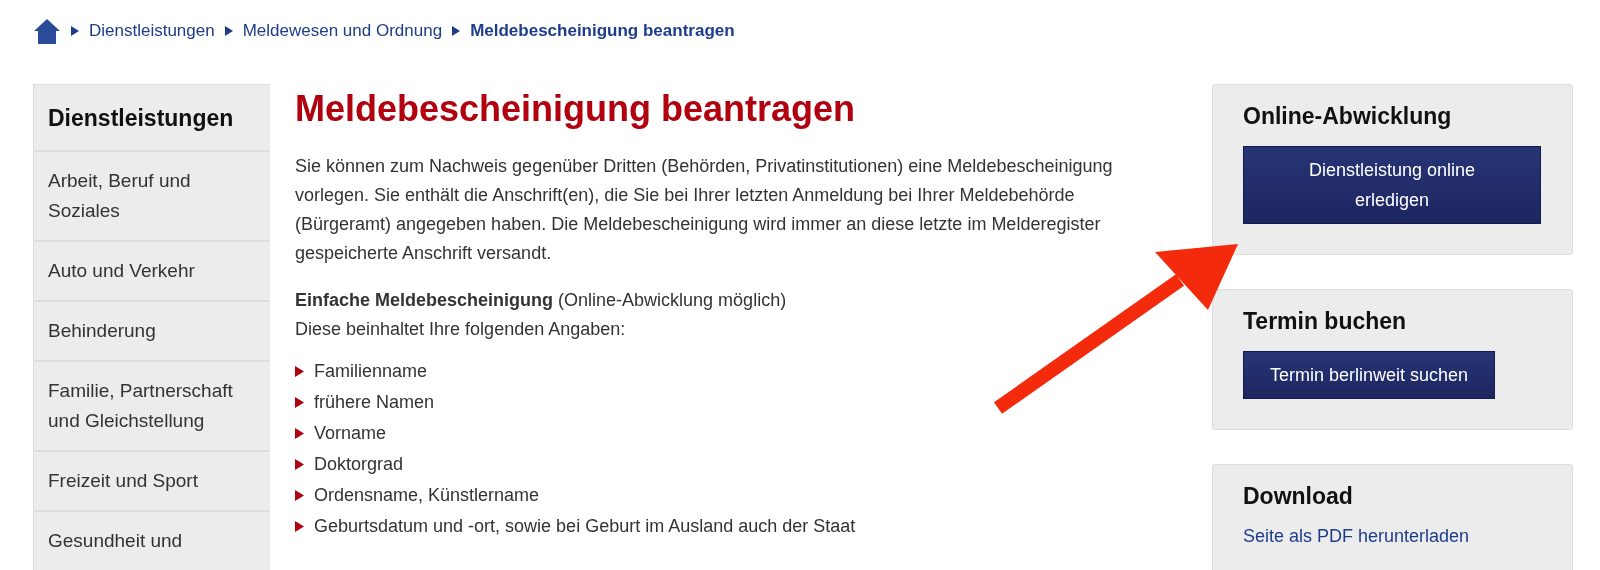 Image resolution: width=1600 pixels, height=570 pixels. I want to click on list-item: Geburtsdatum und -ort, sowie bei Geburt im Ausland auch der Staat, so click(585, 526).